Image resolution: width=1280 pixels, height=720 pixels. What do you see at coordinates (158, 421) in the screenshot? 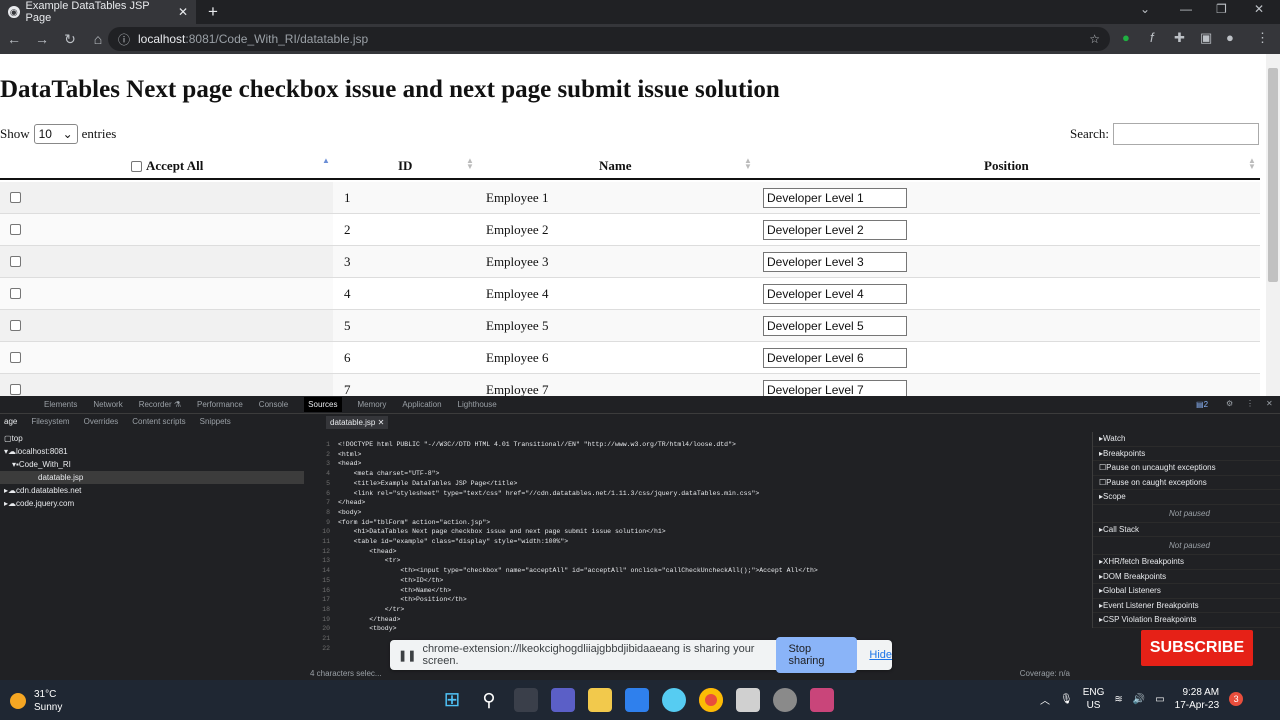
I see `sources-nav-tab: Content scripts` at bounding box center [158, 421].